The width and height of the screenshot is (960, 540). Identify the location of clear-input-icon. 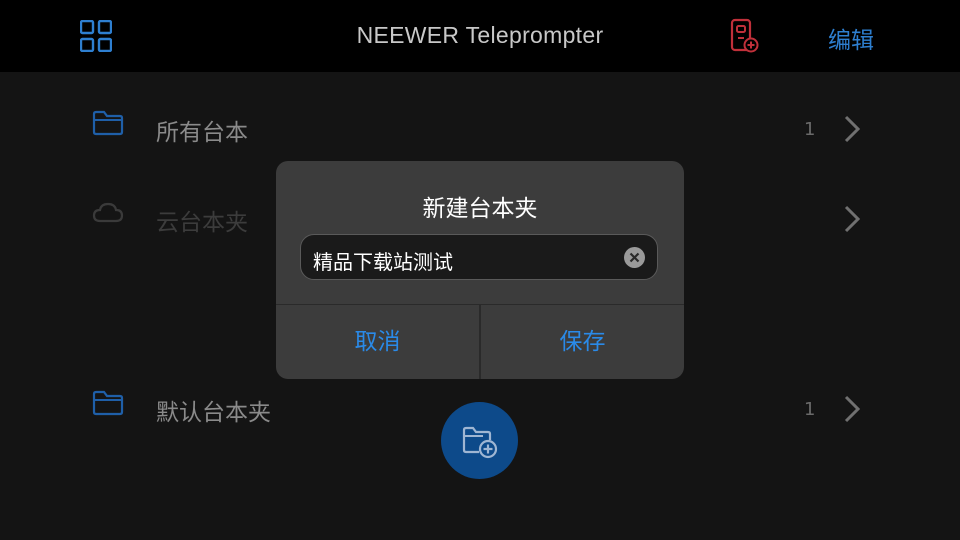
(634, 257).